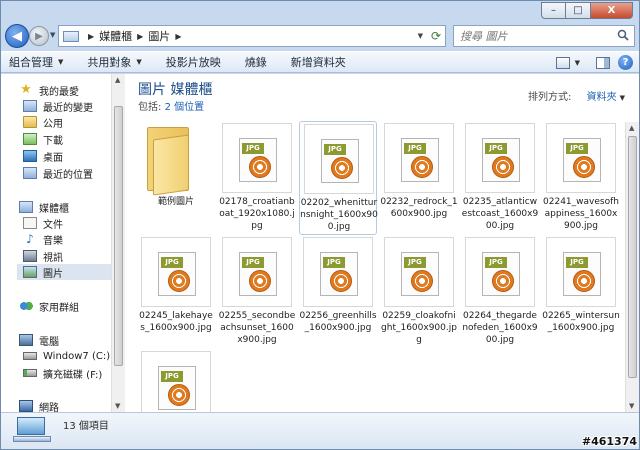 This screenshot has height=450, width=640. I want to click on change-view-icon, so click(562, 62).